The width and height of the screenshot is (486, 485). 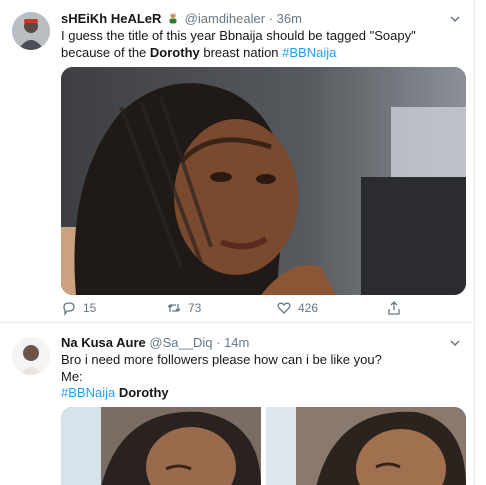 I want to click on timestamp: 14m, so click(x=236, y=342).